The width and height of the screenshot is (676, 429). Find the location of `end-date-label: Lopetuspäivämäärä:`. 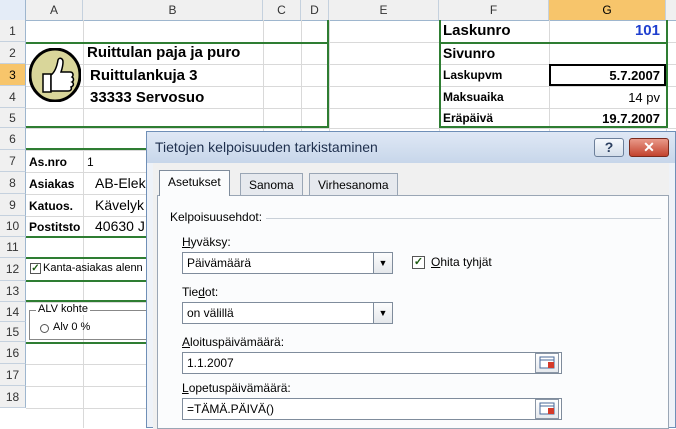

end-date-label: Lopetuspäivämäärä: is located at coordinates (236, 388).